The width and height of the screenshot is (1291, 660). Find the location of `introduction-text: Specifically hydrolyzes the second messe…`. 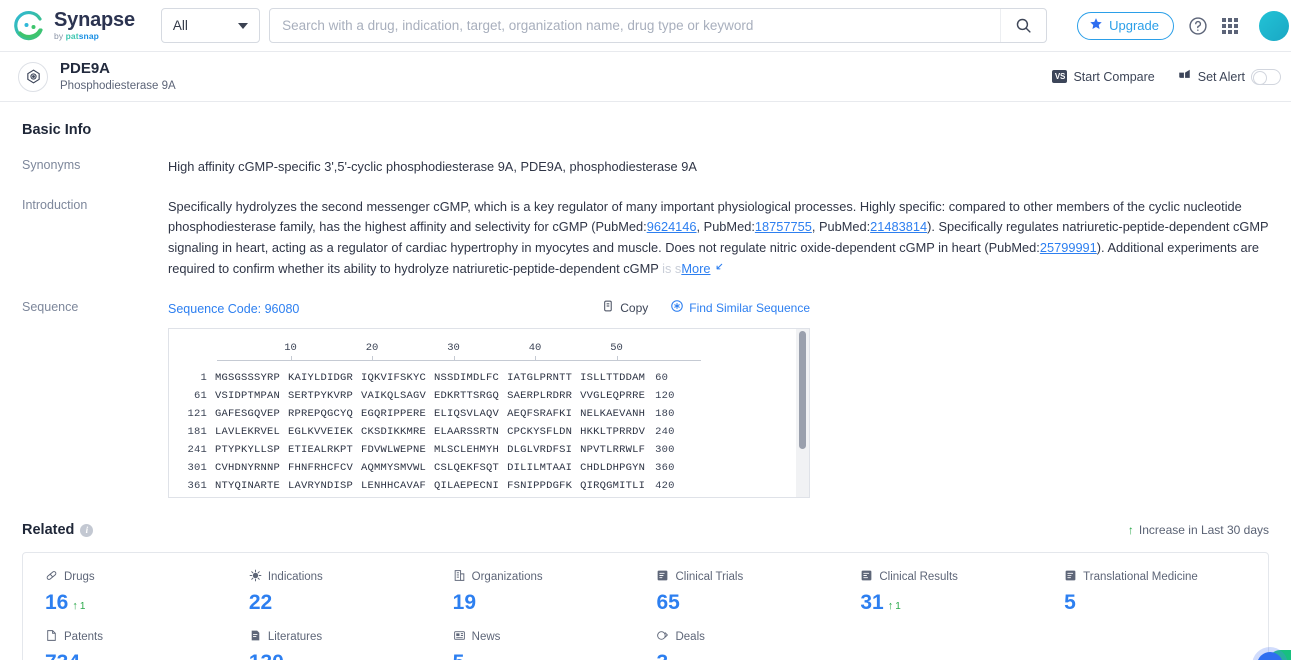

introduction-text: Specifically hydrolyzes the second messe… is located at coordinates (729, 238).